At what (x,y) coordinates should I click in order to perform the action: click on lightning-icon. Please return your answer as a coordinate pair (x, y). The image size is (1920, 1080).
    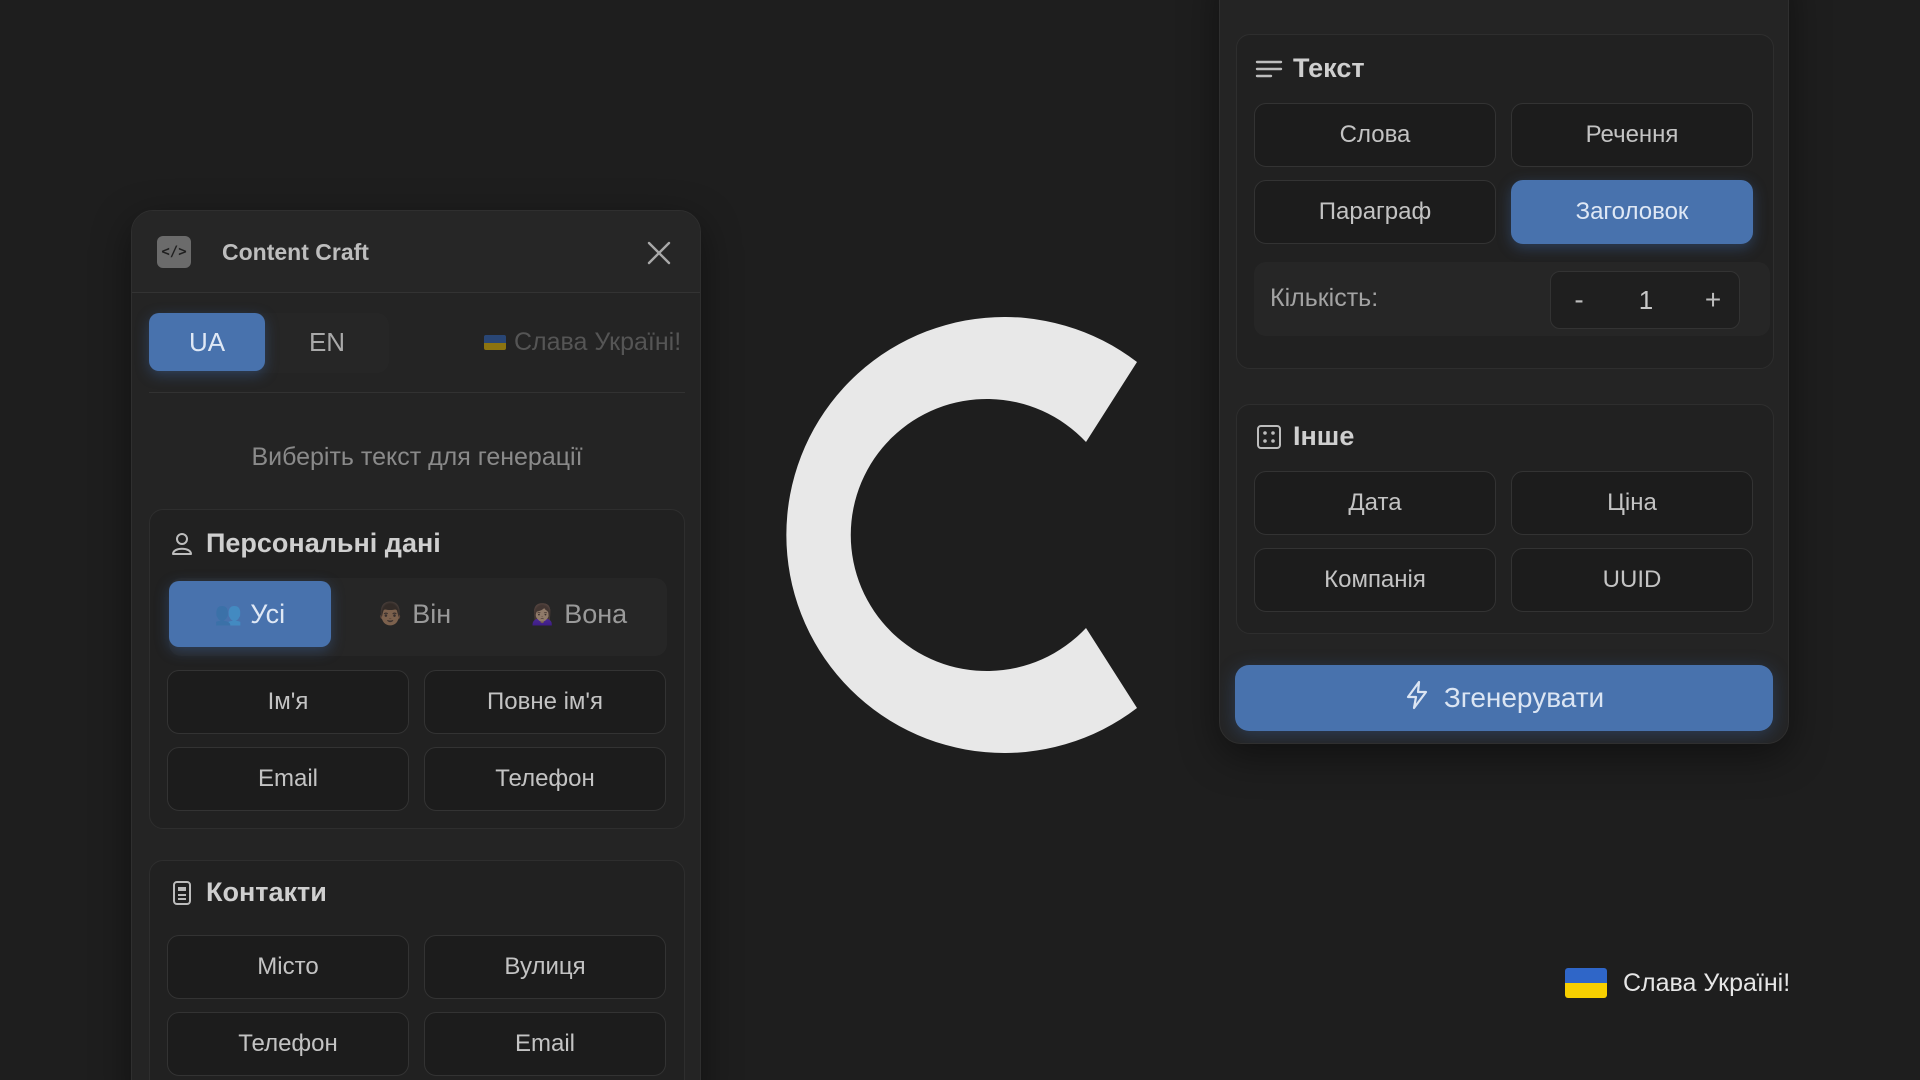
    Looking at the image, I should click on (1417, 698).